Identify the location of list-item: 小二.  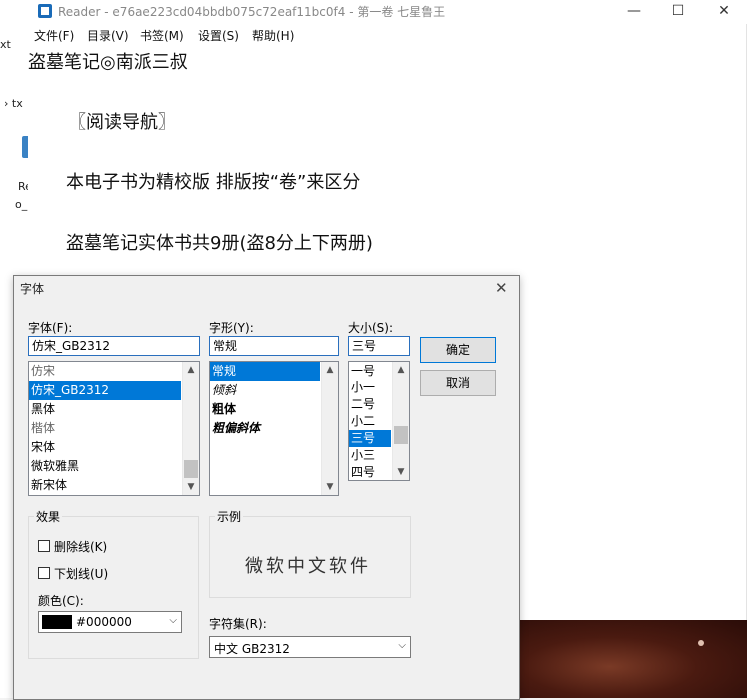
(370, 421).